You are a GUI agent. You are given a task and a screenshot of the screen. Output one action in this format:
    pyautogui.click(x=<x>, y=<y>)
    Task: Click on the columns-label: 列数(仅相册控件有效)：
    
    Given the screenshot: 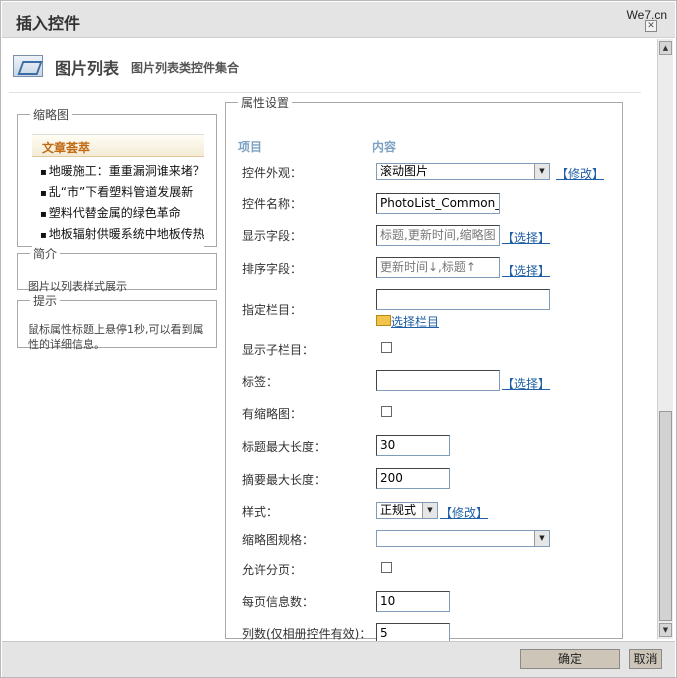 What is the action you would take?
    pyautogui.click(x=307, y=634)
    